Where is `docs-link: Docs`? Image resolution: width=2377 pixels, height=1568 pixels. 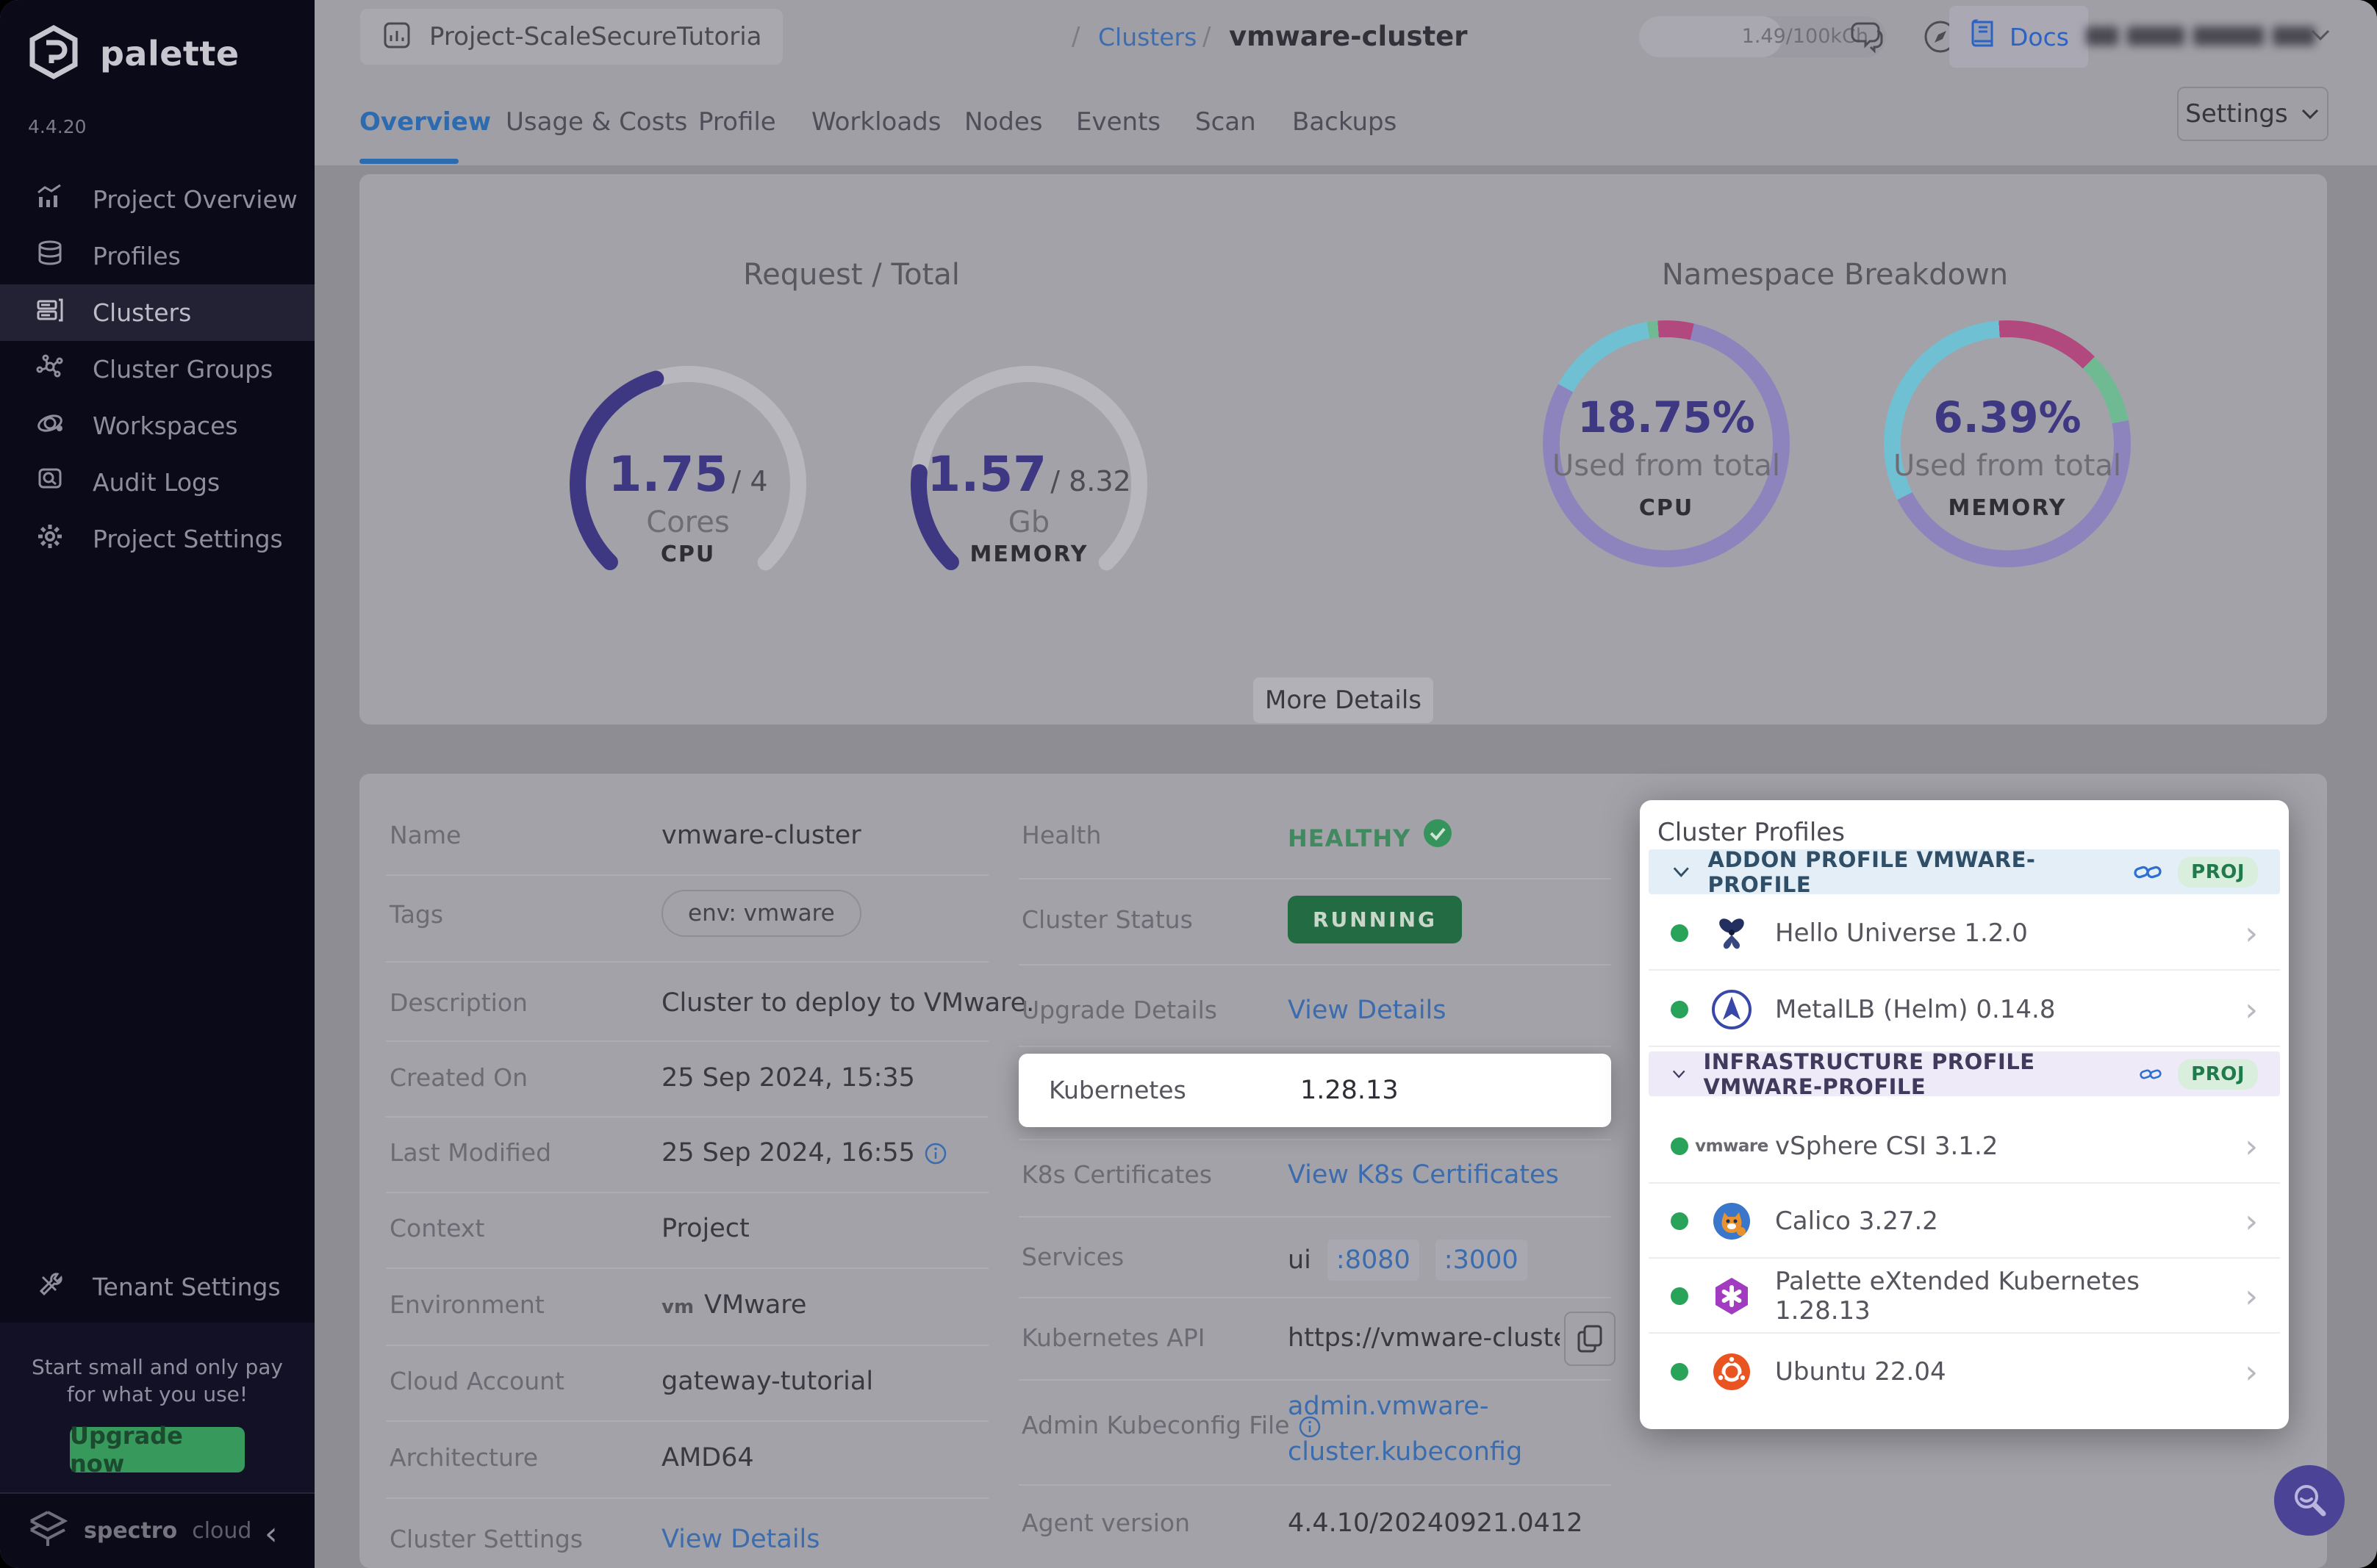
docs-link: Docs is located at coordinates (2018, 37).